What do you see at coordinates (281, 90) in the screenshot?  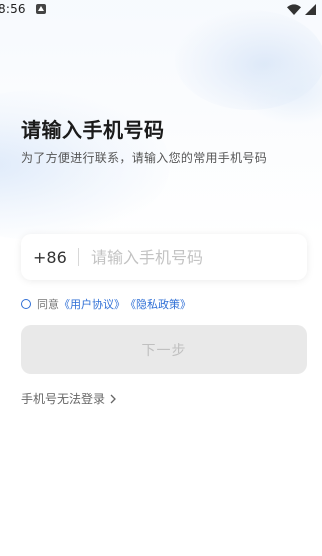 I see `background-blob-right` at bounding box center [281, 90].